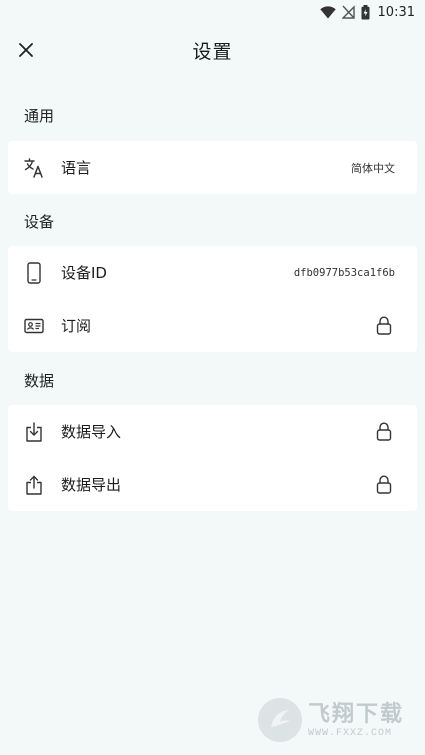  I want to click on watermark-text: 飞翔下载 WWW.FXXZ.COM, so click(356, 720).